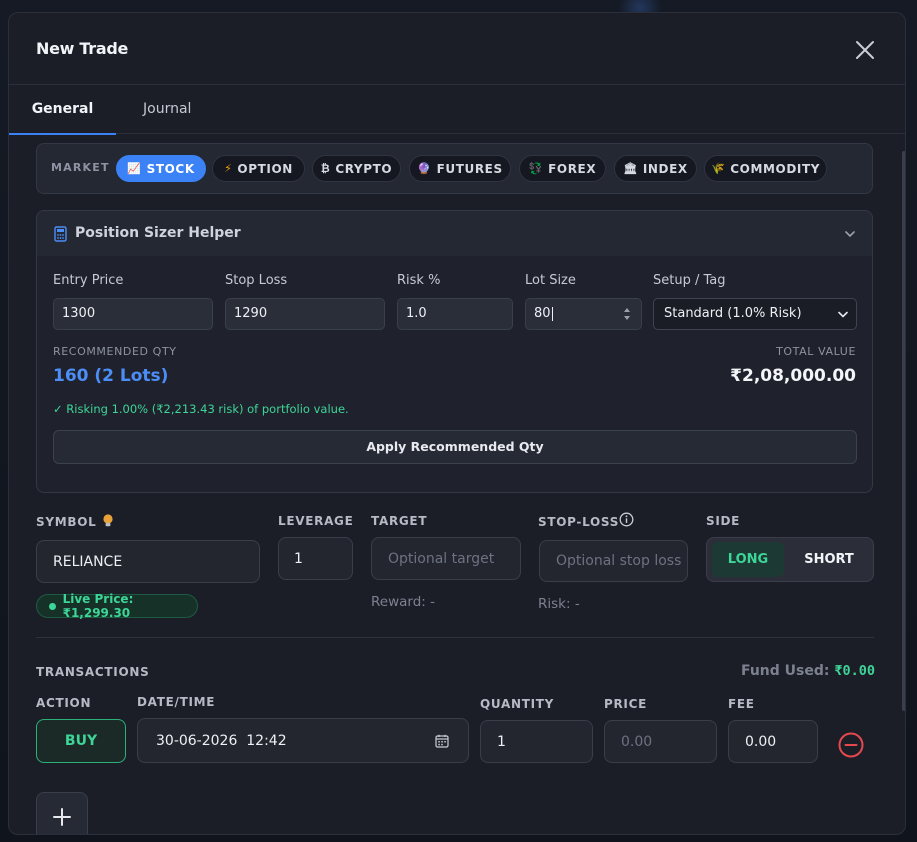 The image size is (917, 842). I want to click on risk-percent-input: 1.0, so click(455, 314).